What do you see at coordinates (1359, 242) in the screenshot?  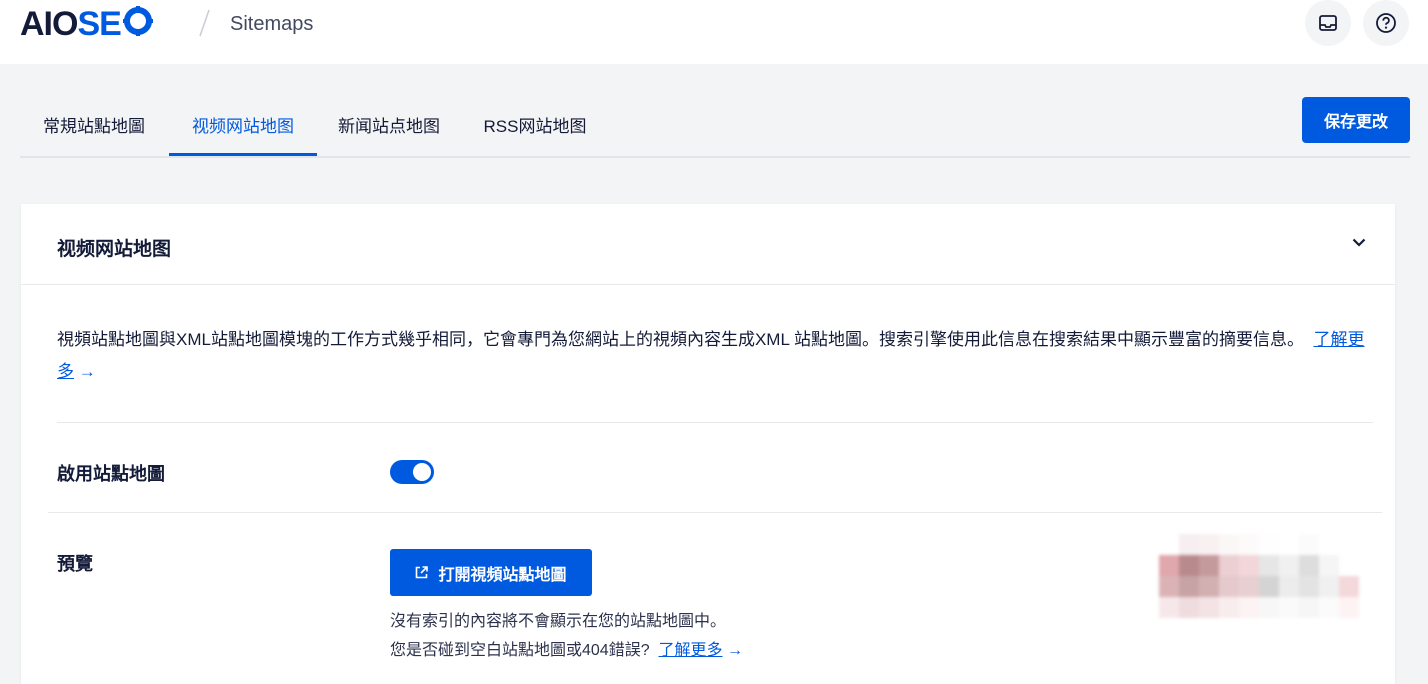 I see `chevron-down-icon` at bounding box center [1359, 242].